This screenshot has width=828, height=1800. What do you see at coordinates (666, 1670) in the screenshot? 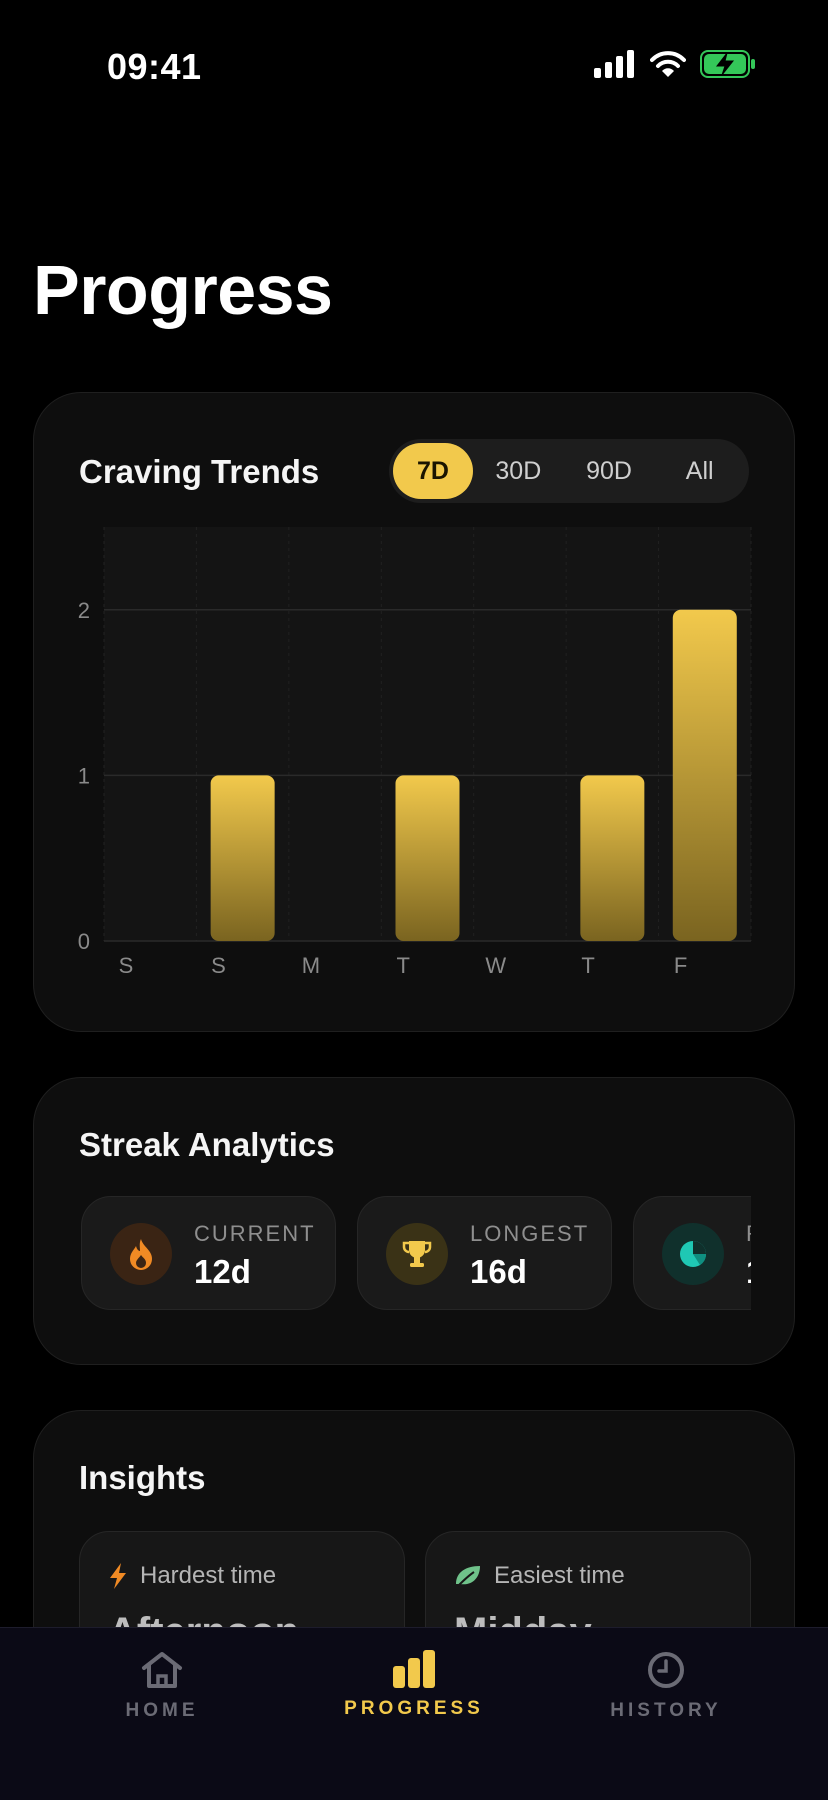
I see `clock-icon` at bounding box center [666, 1670].